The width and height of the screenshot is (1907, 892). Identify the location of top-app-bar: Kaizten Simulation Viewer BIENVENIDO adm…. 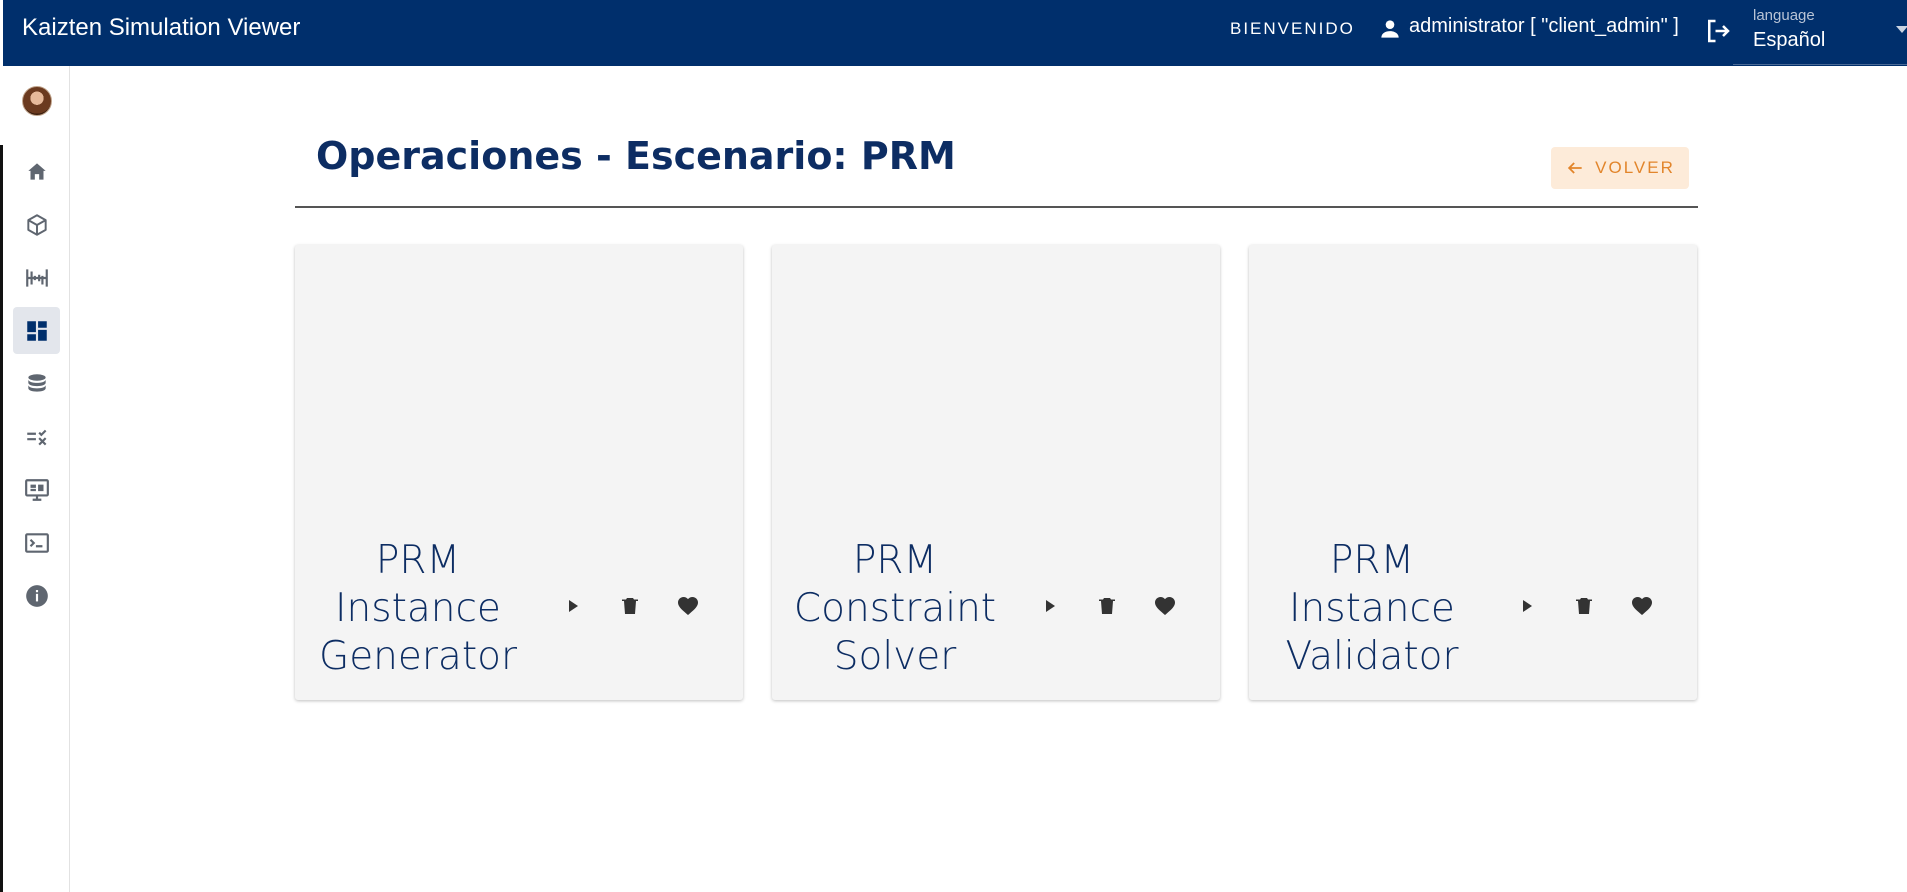
(955, 33).